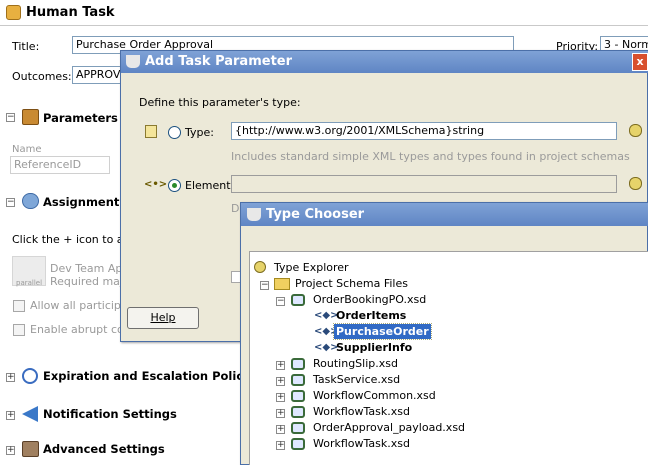  I want to click on human-task-icon, so click(13, 12).